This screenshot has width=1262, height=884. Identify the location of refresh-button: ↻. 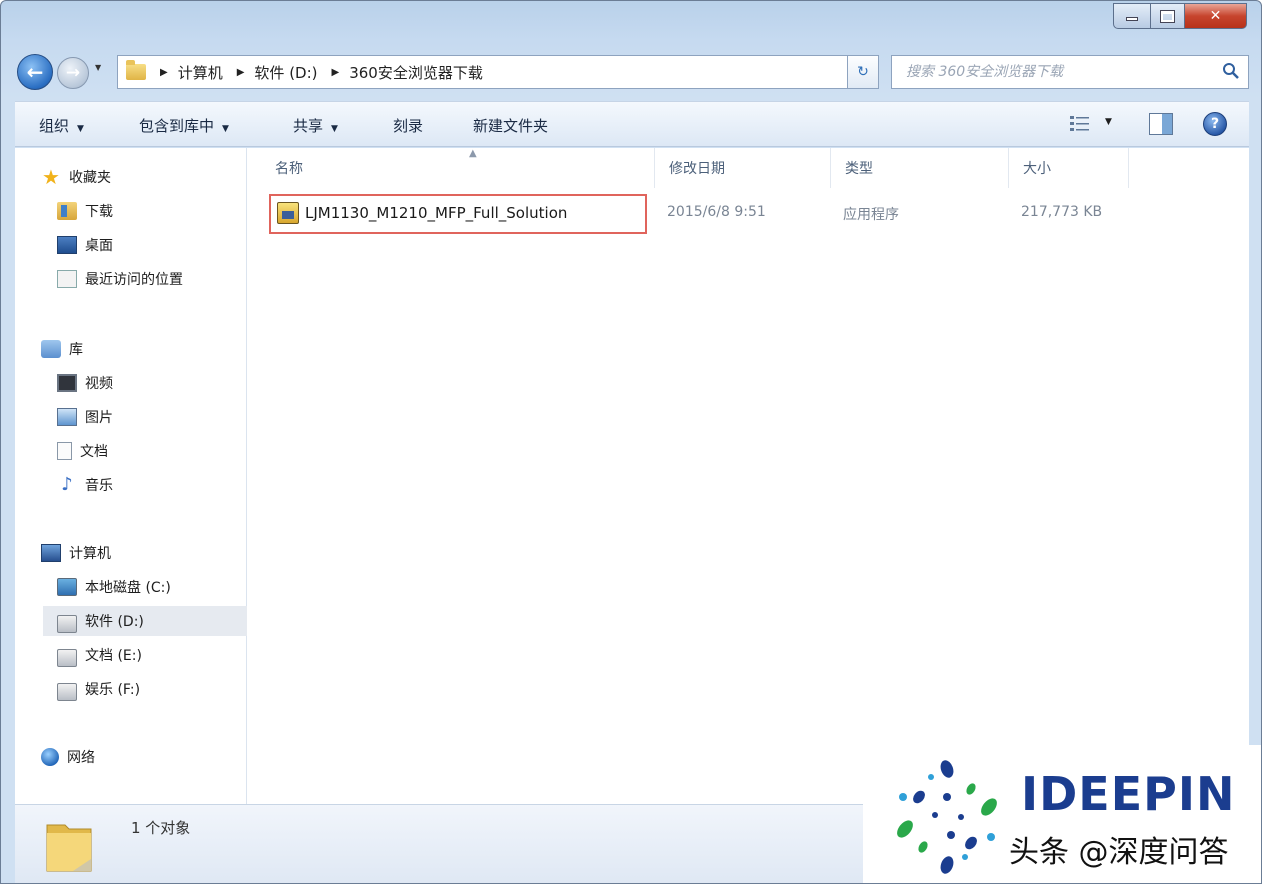
(863, 72).